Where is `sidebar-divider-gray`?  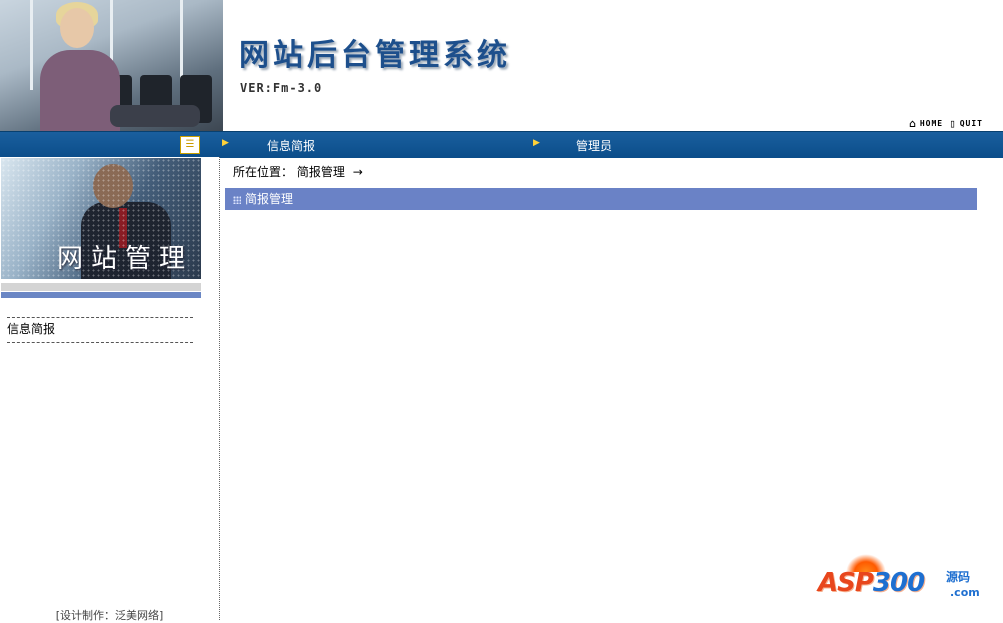
sidebar-divider-gray is located at coordinates (101, 287).